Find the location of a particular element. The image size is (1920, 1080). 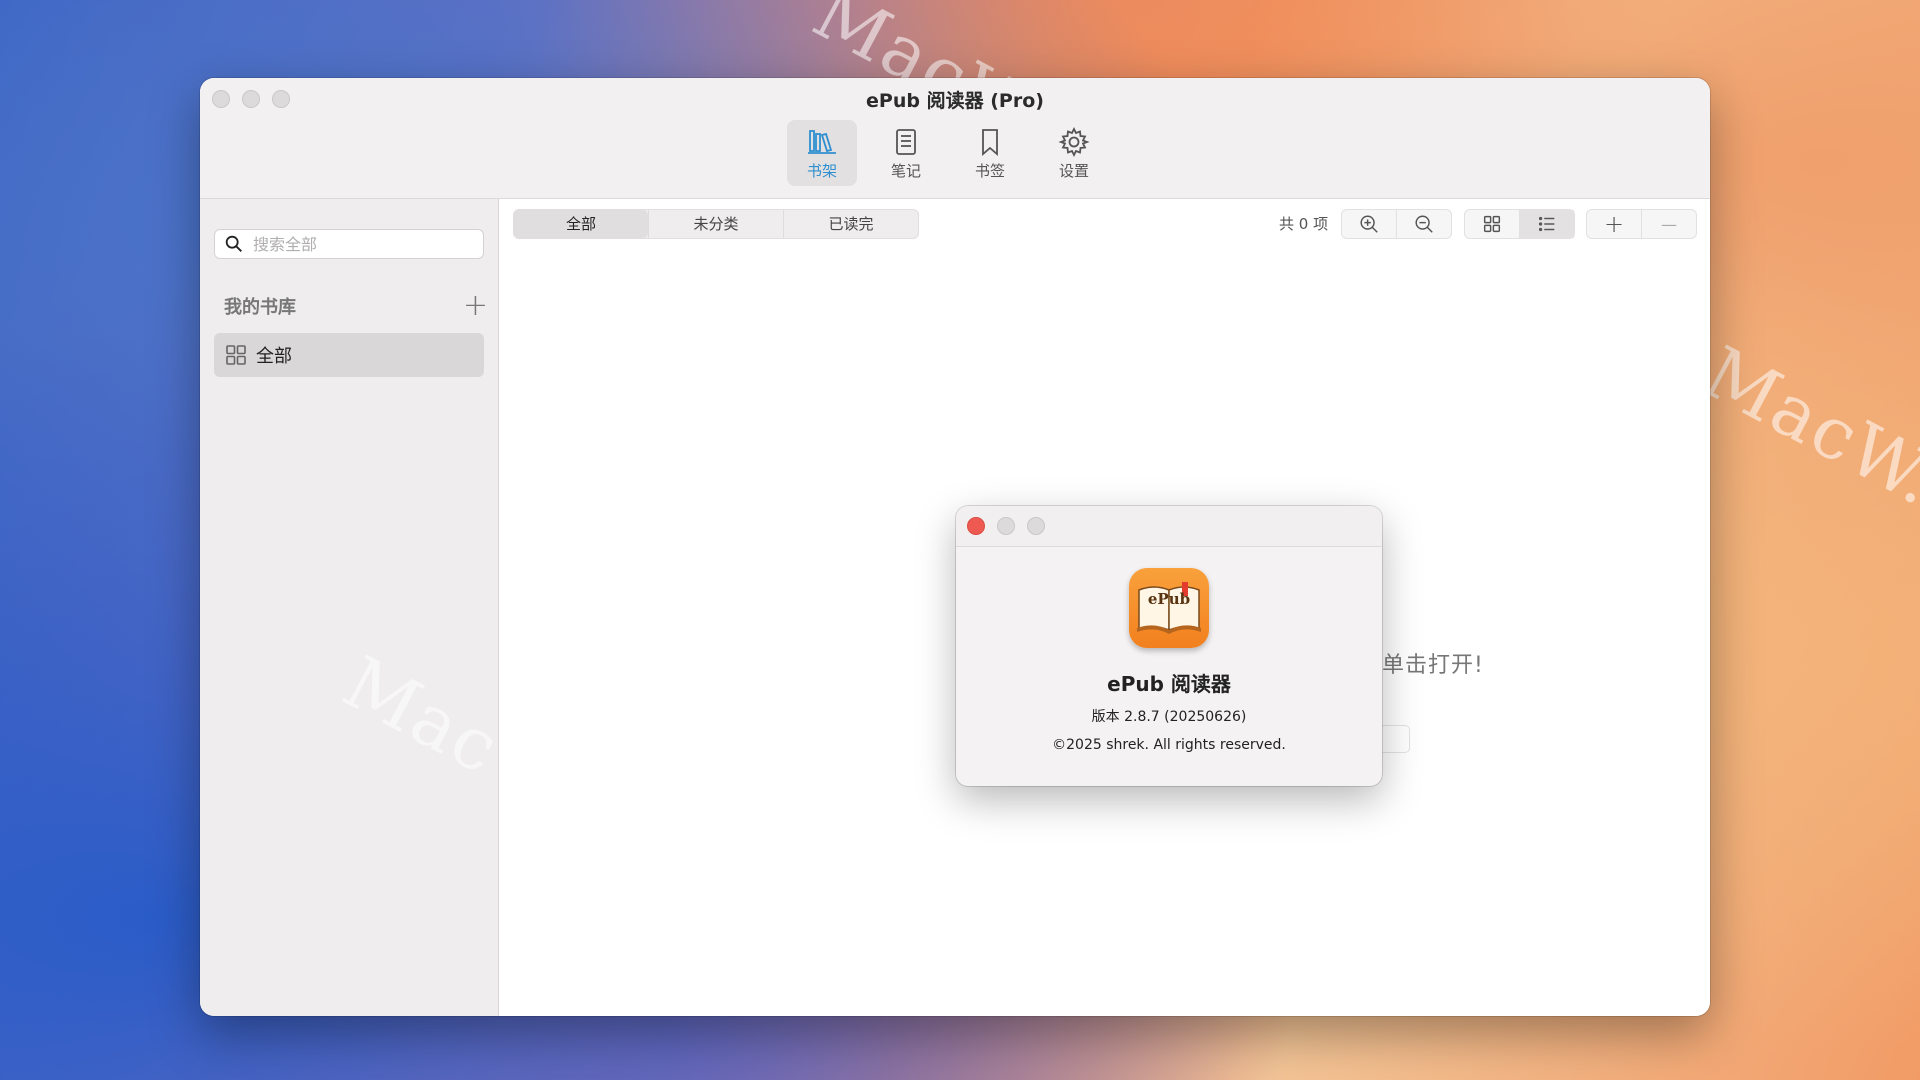

window-title: ePub 阅读器 (Pro) is located at coordinates (955, 101).